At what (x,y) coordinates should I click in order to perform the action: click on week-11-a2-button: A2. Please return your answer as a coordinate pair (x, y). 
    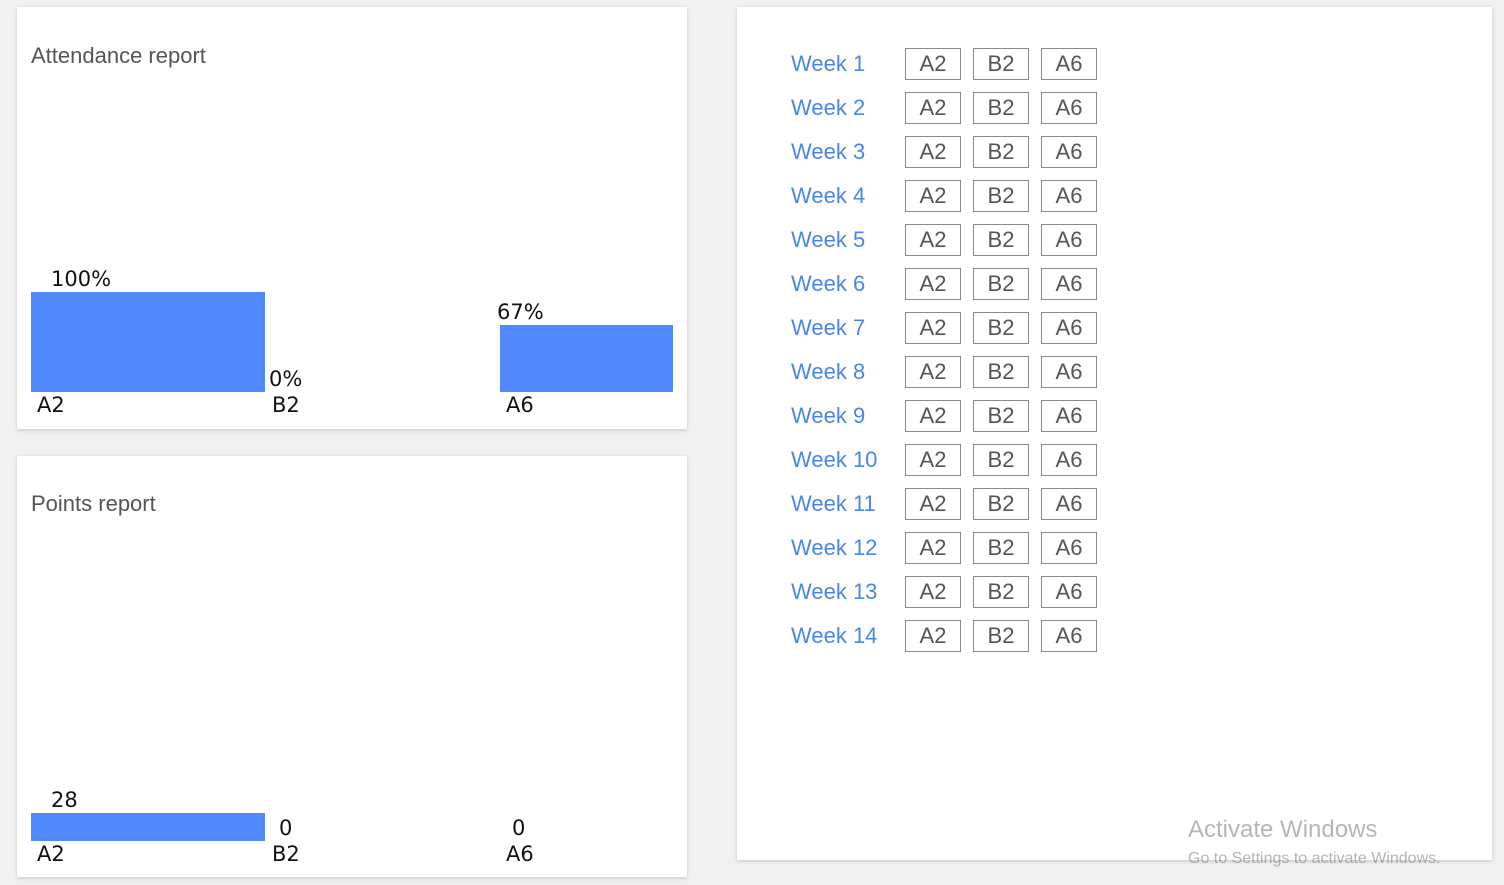
    Looking at the image, I should click on (933, 504).